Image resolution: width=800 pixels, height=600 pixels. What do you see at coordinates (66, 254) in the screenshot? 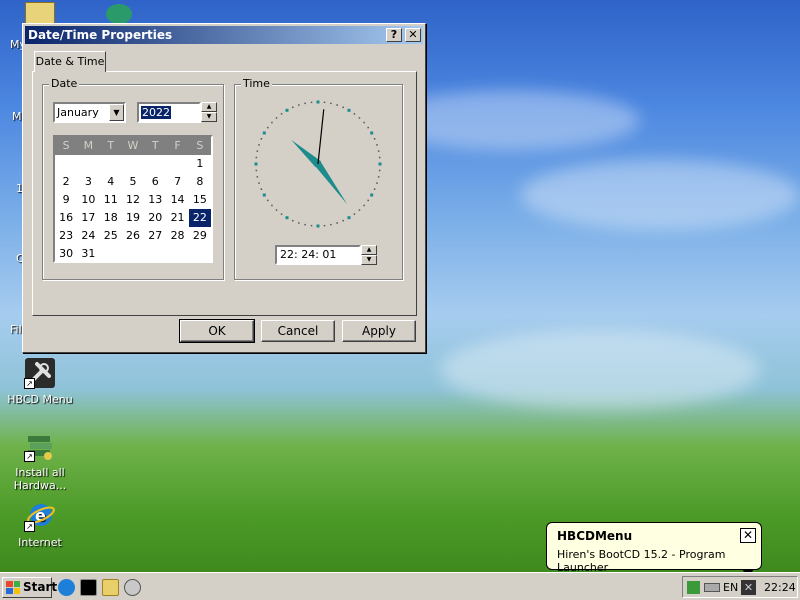
I see `calendar-day: 30` at bounding box center [66, 254].